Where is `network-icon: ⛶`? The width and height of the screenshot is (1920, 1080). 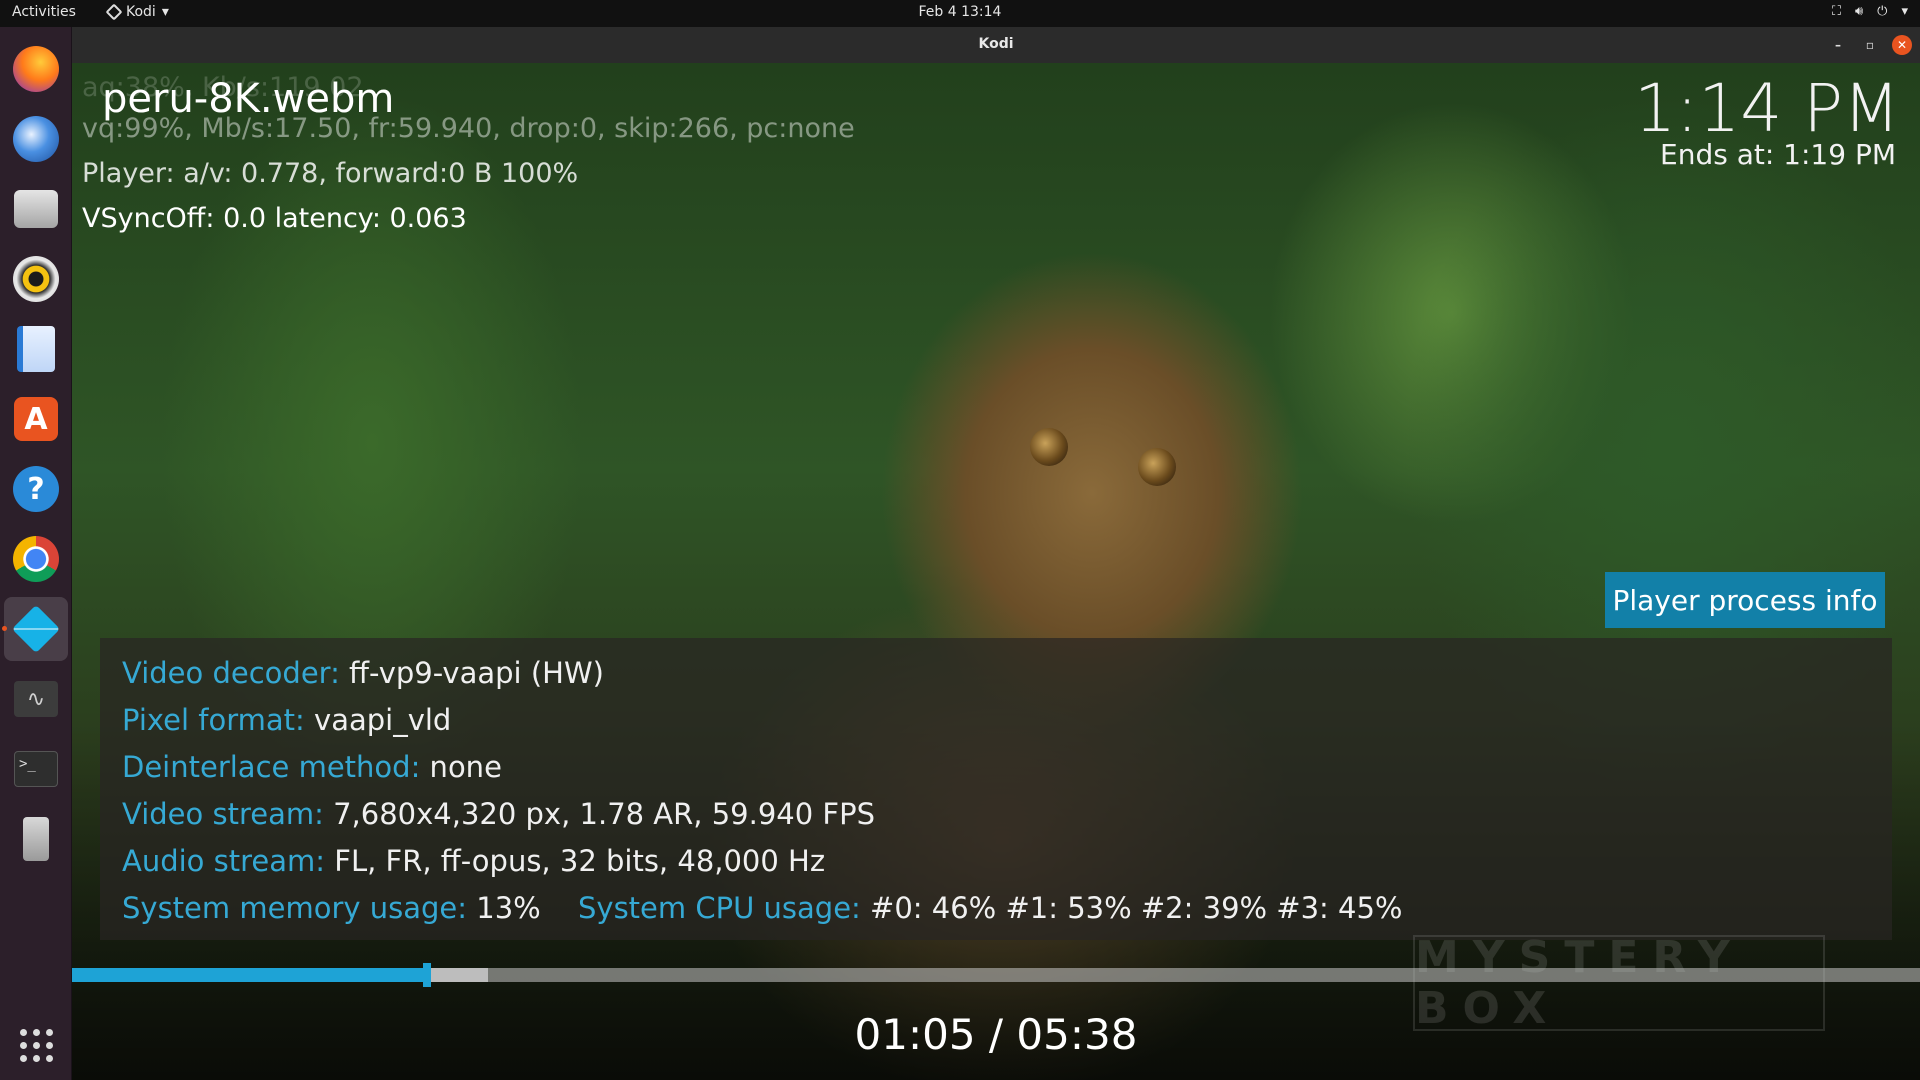
network-icon: ⛶ is located at coordinates (1836, 11).